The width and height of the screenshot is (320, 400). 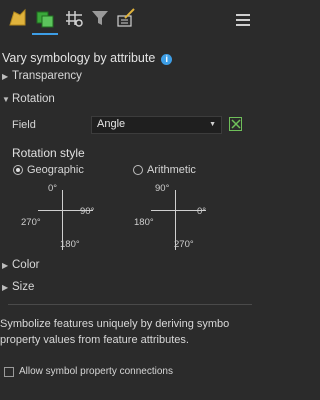 I want to click on checkbox-icon, so click(x=9, y=371).